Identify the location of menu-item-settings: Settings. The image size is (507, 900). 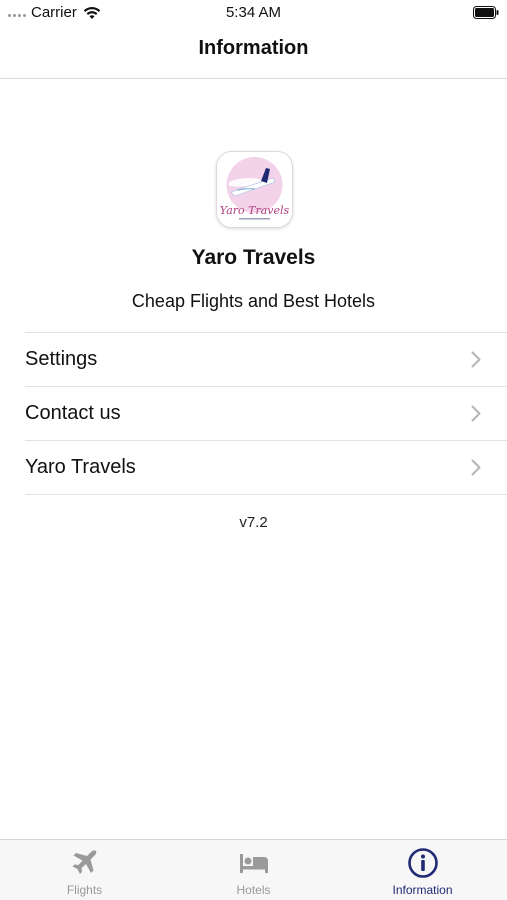
(266, 359).